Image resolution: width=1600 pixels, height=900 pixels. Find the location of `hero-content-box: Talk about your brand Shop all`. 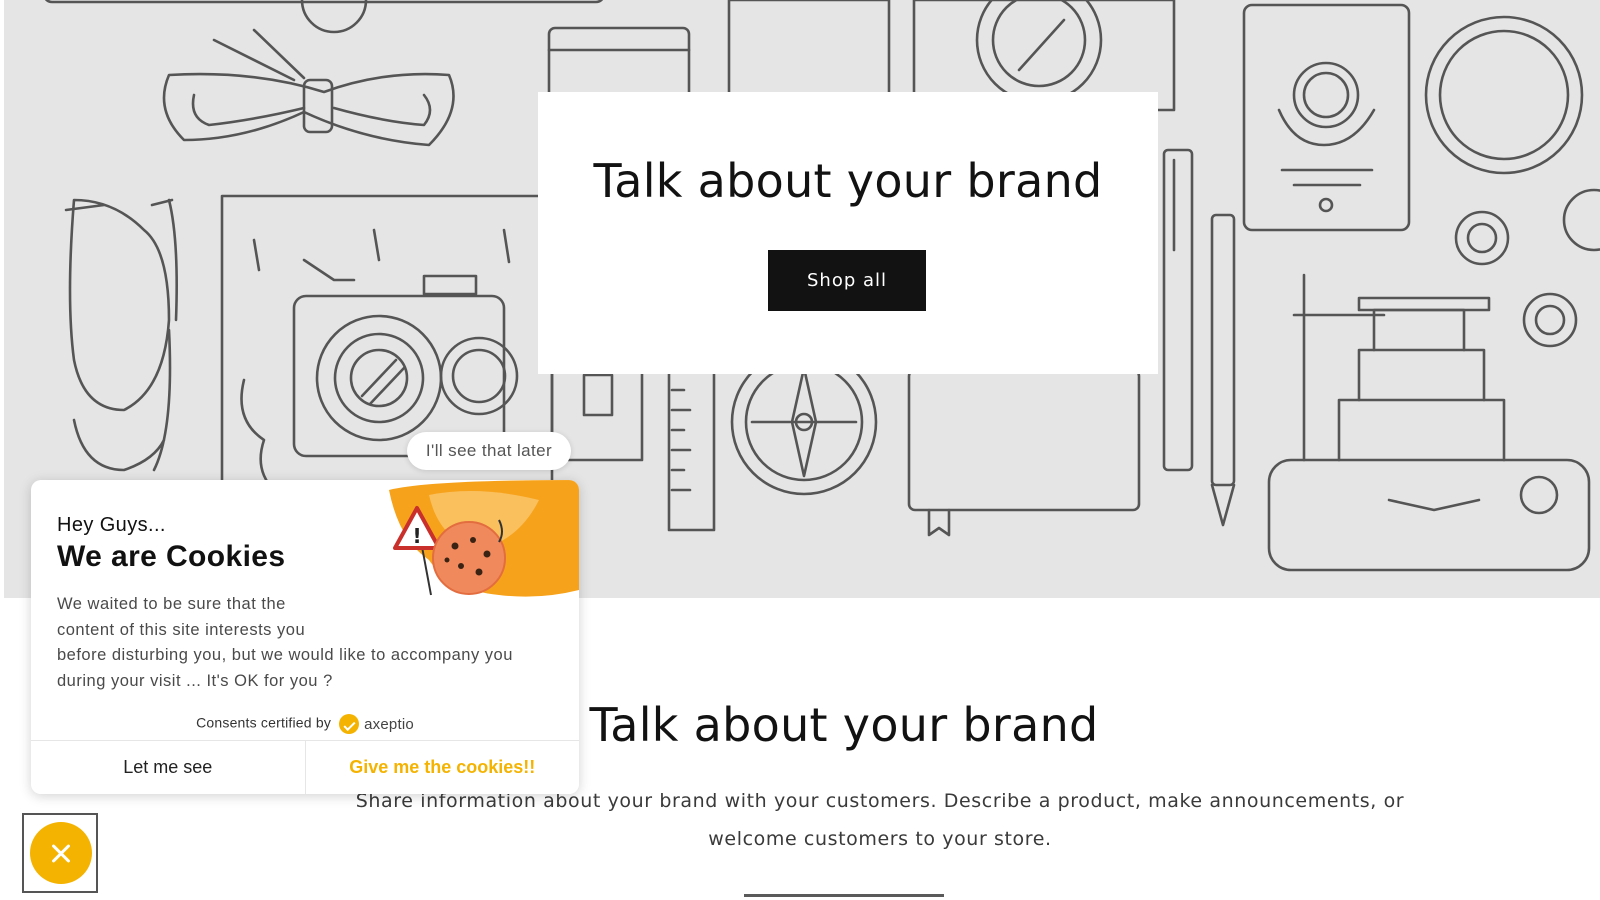

hero-content-box: Talk about your brand Shop all is located at coordinates (848, 233).